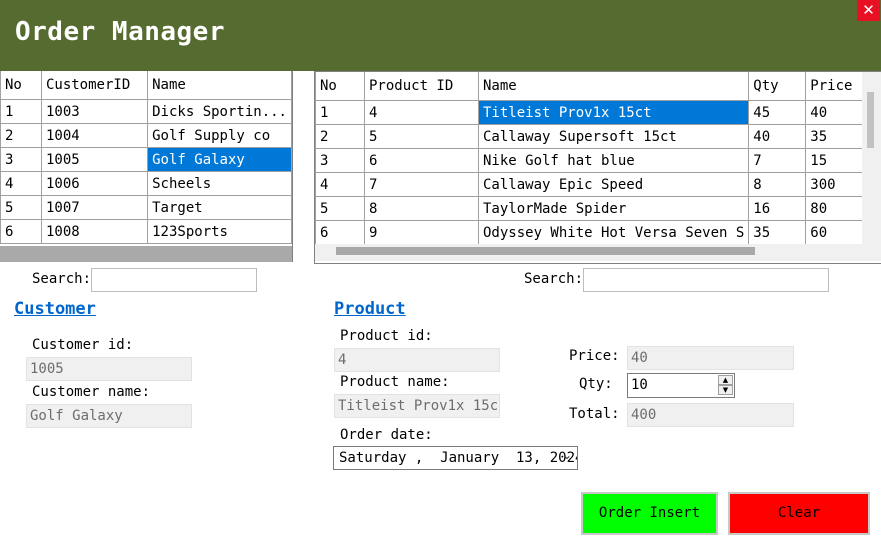 The image size is (881, 541). What do you see at coordinates (146, 254) in the screenshot?
I see `customer-grid-scrollbar` at bounding box center [146, 254].